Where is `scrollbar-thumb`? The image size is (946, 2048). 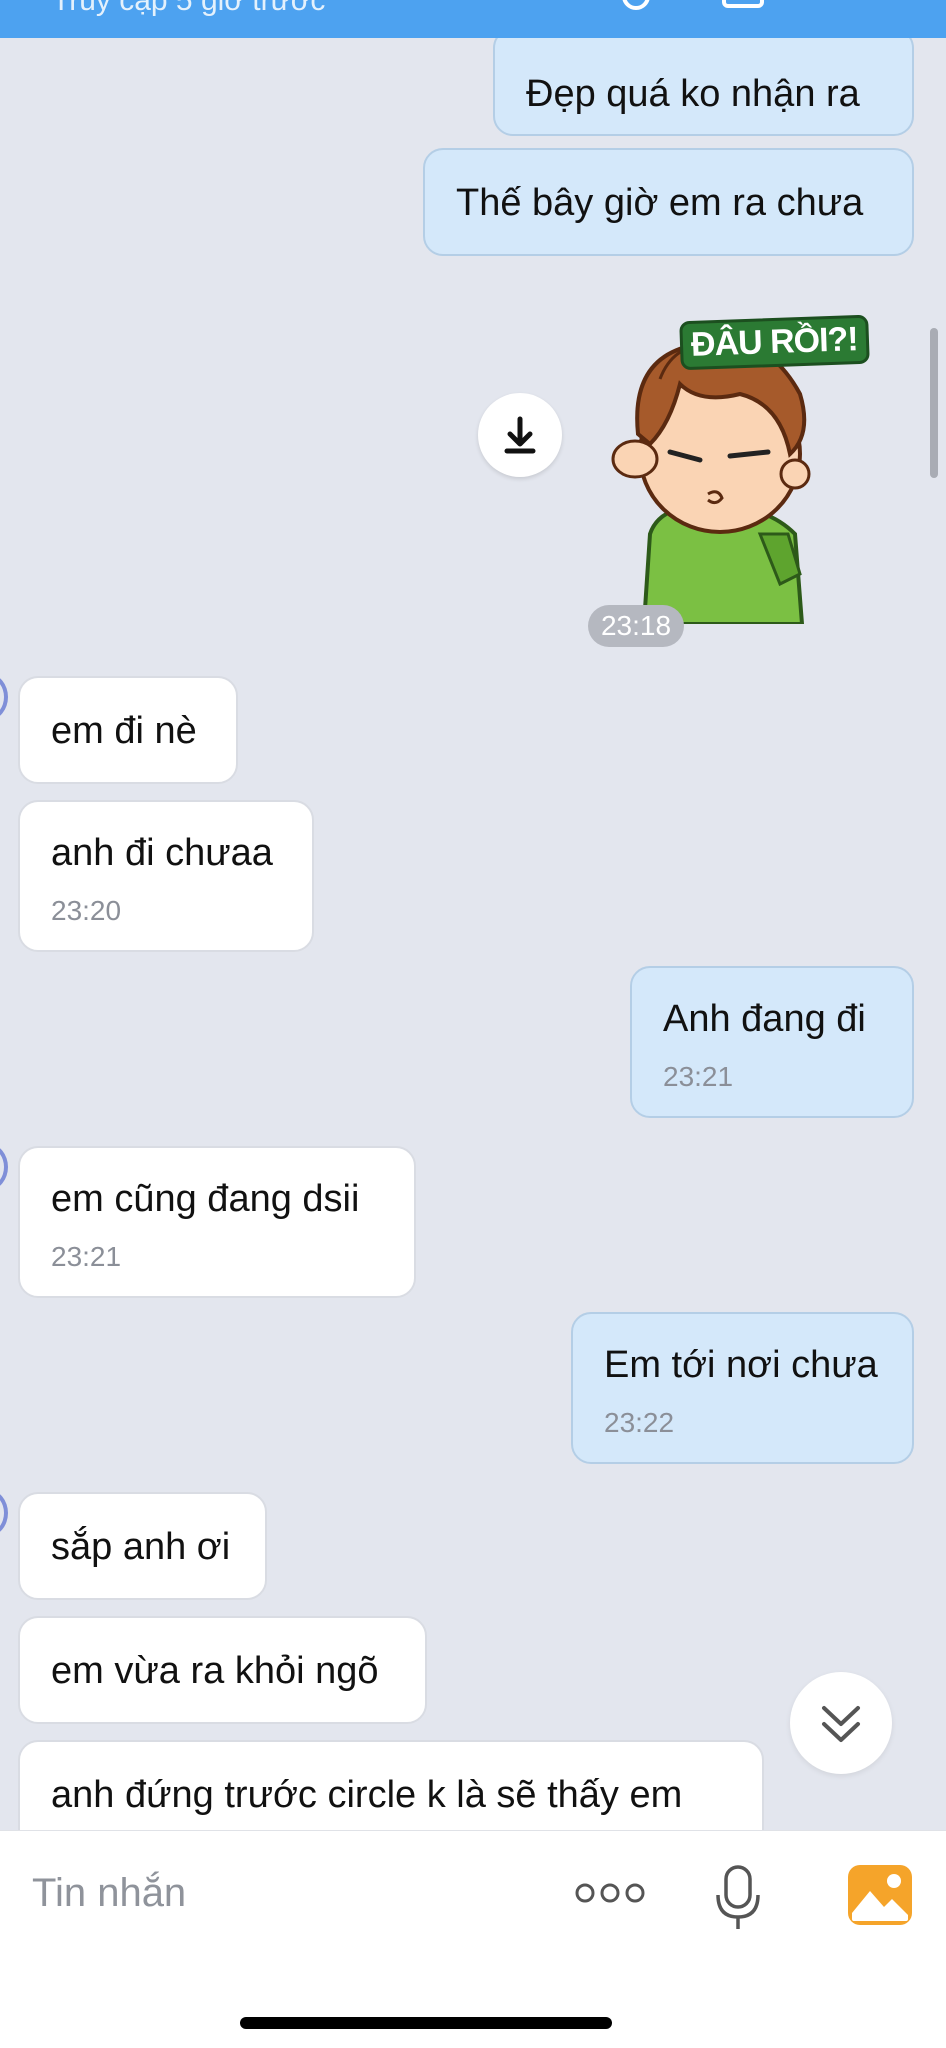 scrollbar-thumb is located at coordinates (934, 403).